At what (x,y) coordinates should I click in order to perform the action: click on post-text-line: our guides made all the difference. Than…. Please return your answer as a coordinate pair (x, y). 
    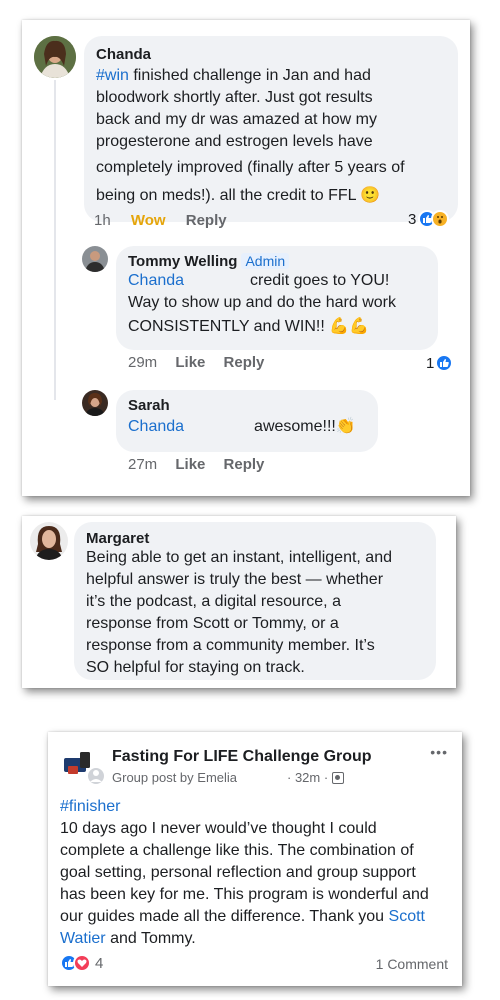
    Looking at the image, I should click on (224, 916).